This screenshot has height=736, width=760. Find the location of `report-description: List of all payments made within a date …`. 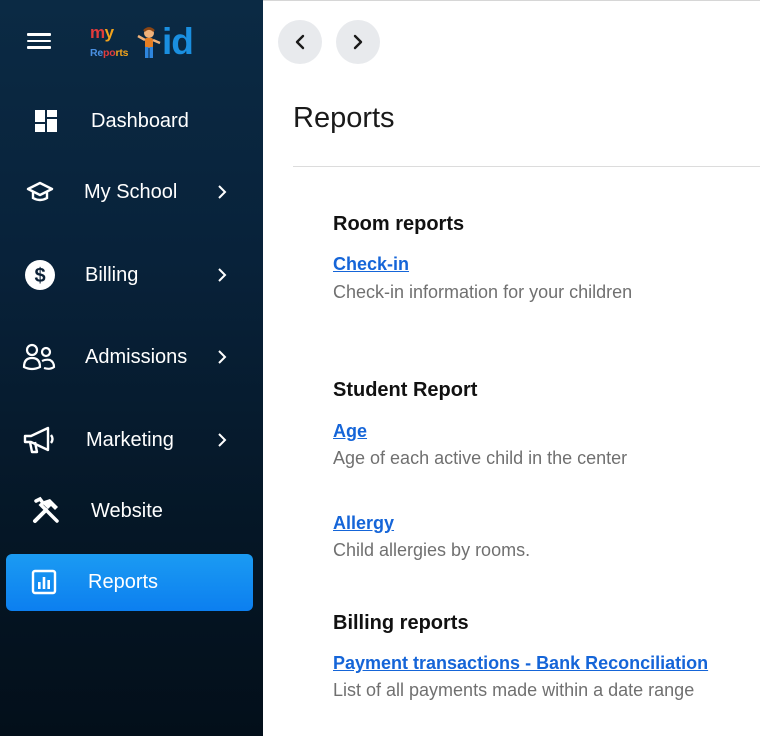

report-description: List of all payments made within a date … is located at coordinates (514, 690).